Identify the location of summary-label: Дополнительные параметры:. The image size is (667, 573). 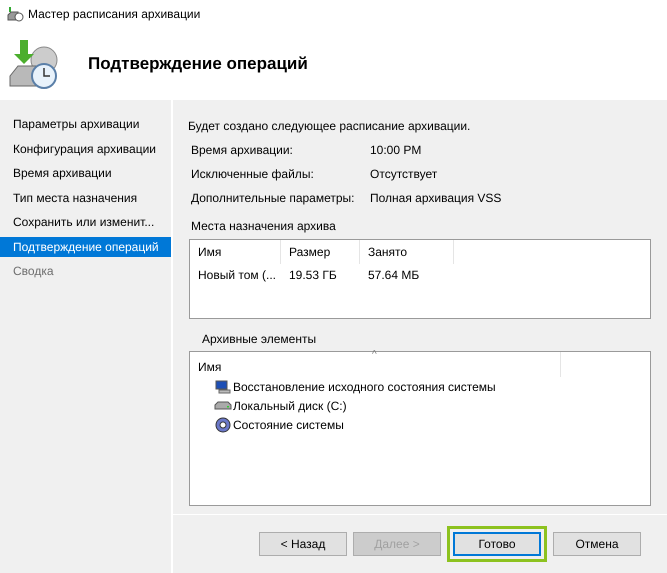
(273, 198).